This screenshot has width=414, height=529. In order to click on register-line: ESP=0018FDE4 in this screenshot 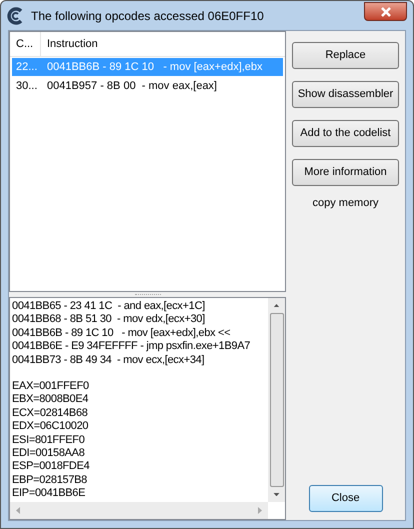, I will do `click(51, 467)`.